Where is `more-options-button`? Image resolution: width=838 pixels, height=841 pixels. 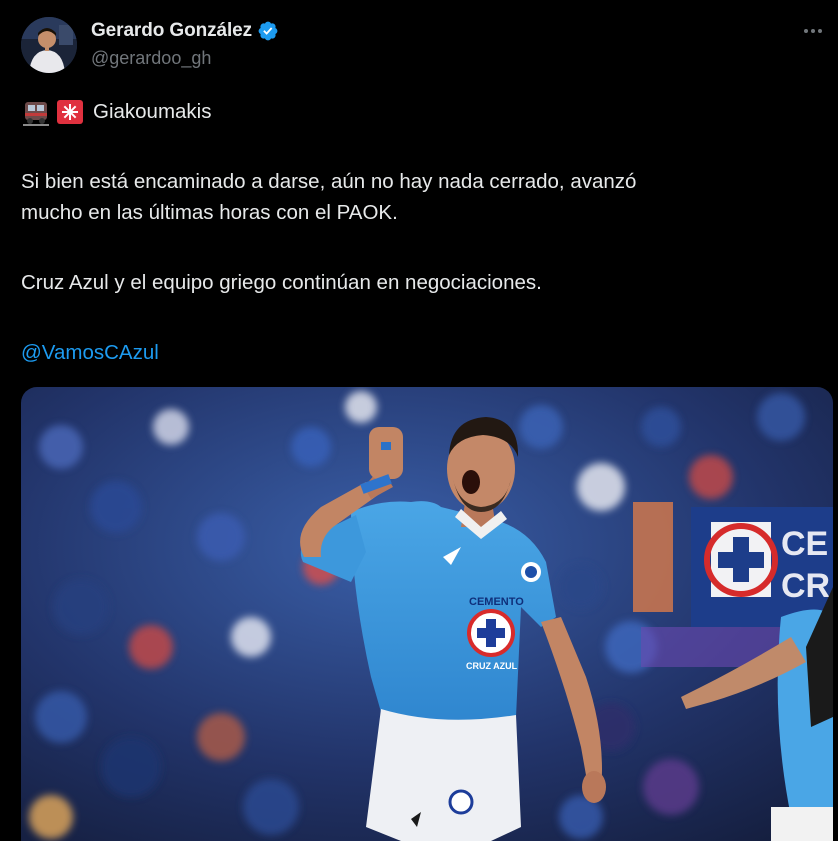 more-options-button is located at coordinates (813, 31).